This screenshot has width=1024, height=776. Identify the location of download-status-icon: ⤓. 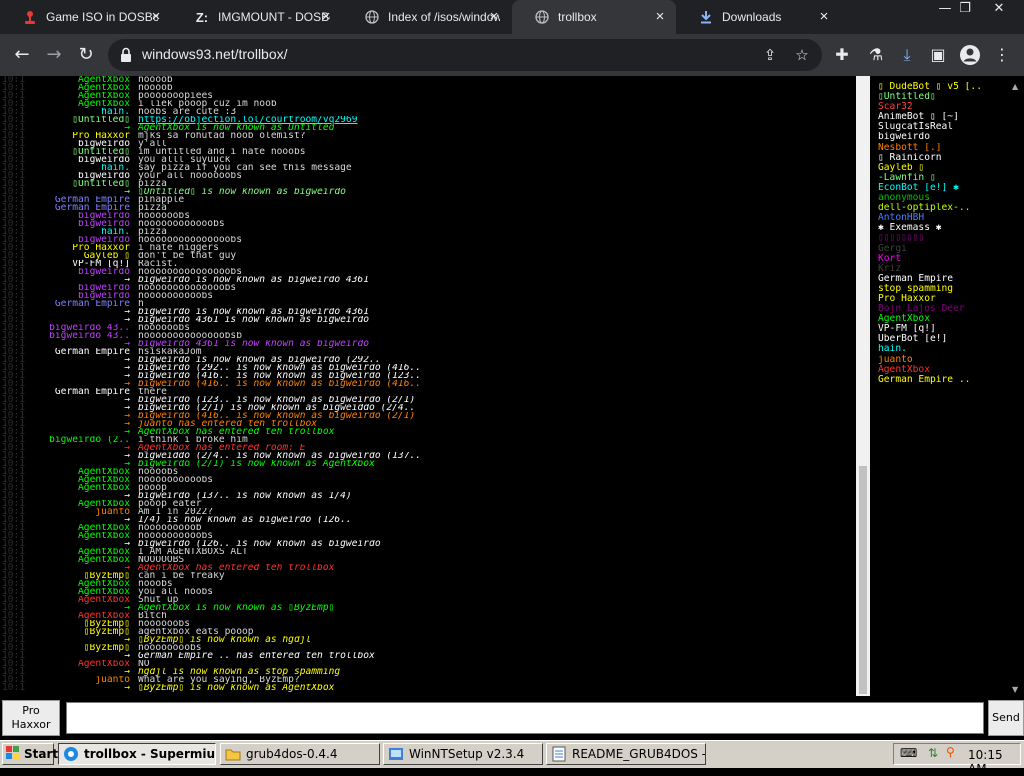
(907, 55).